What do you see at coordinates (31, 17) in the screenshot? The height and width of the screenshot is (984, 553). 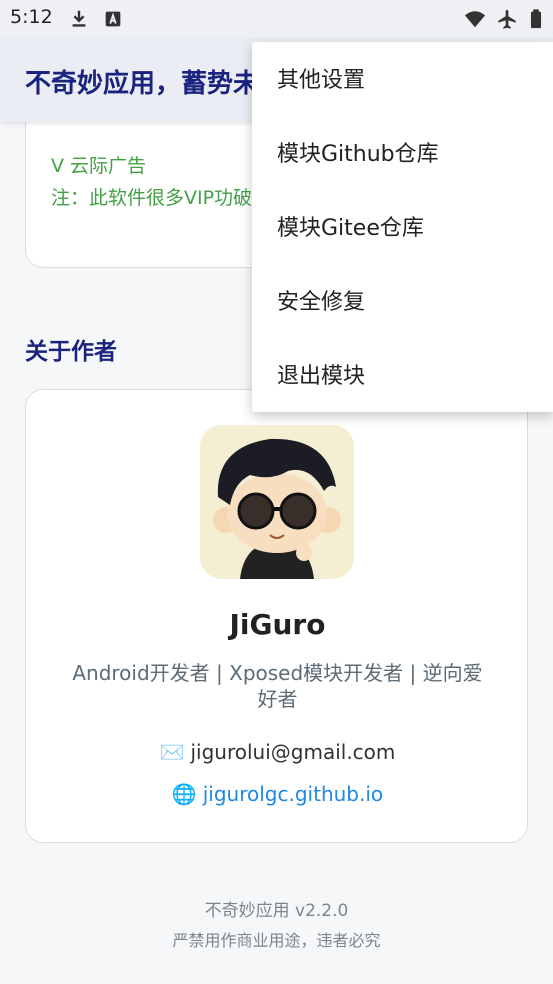 I see `status-time: 5:12` at bounding box center [31, 17].